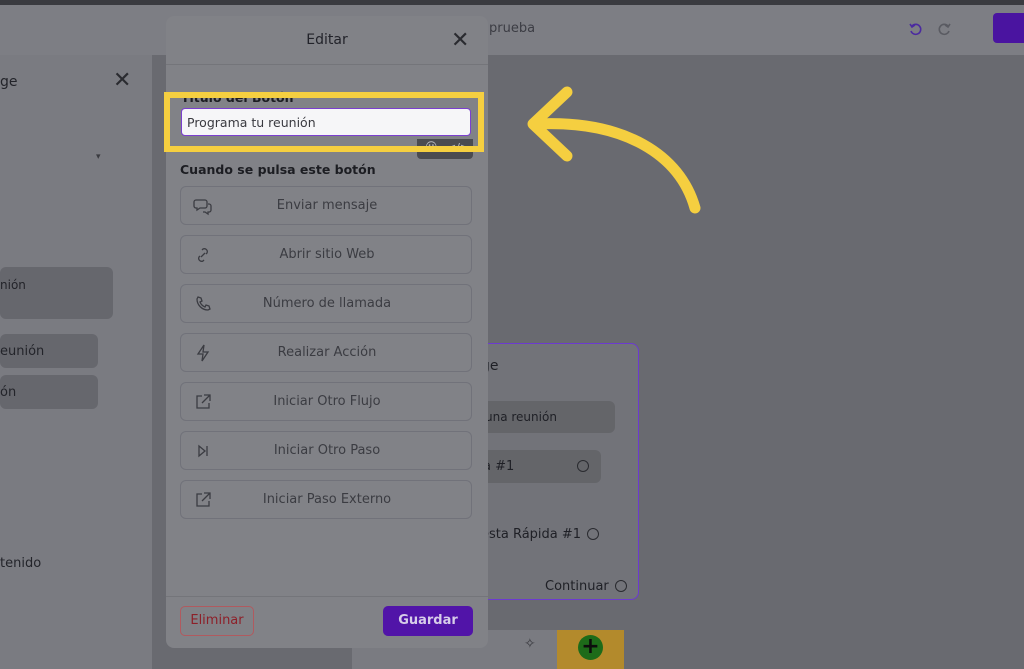 The width and height of the screenshot is (1024, 669). Describe the element at coordinates (521, 417) in the screenshot. I see `card-button-label: una reunión` at that location.